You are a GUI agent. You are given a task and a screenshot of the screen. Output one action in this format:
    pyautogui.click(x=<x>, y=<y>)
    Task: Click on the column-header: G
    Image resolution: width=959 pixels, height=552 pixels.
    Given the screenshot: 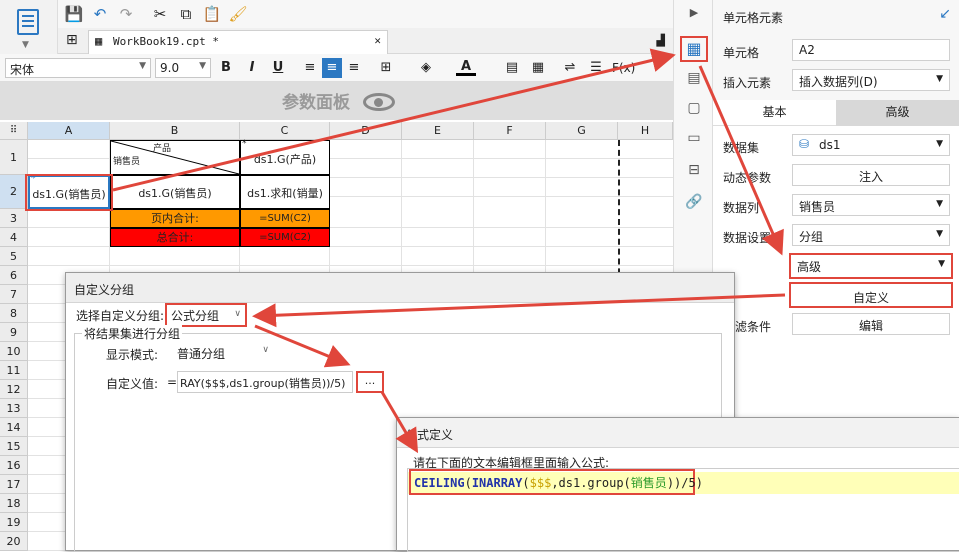 What is the action you would take?
    pyautogui.click(x=582, y=131)
    